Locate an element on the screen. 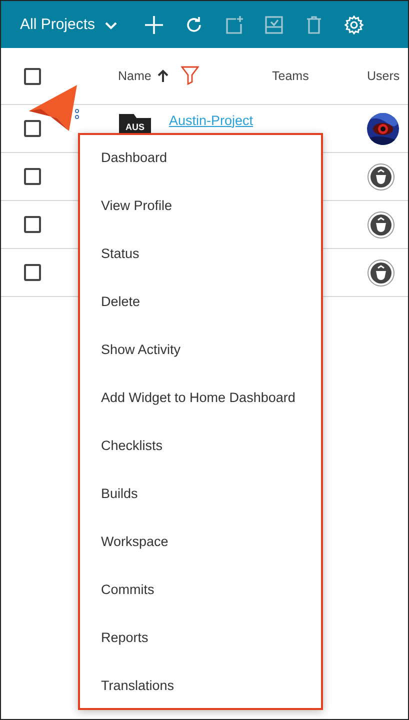 Image resolution: width=409 pixels, height=720 pixels. menu-item: Reports is located at coordinates (200, 639).